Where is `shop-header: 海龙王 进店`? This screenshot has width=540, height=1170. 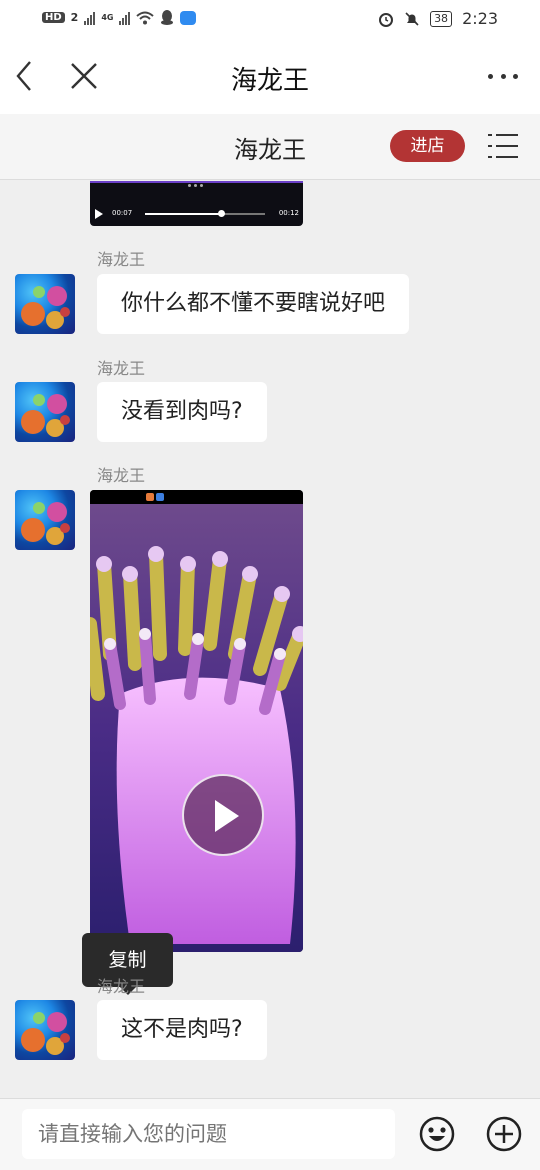 shop-header: 海龙王 进店 is located at coordinates (270, 147).